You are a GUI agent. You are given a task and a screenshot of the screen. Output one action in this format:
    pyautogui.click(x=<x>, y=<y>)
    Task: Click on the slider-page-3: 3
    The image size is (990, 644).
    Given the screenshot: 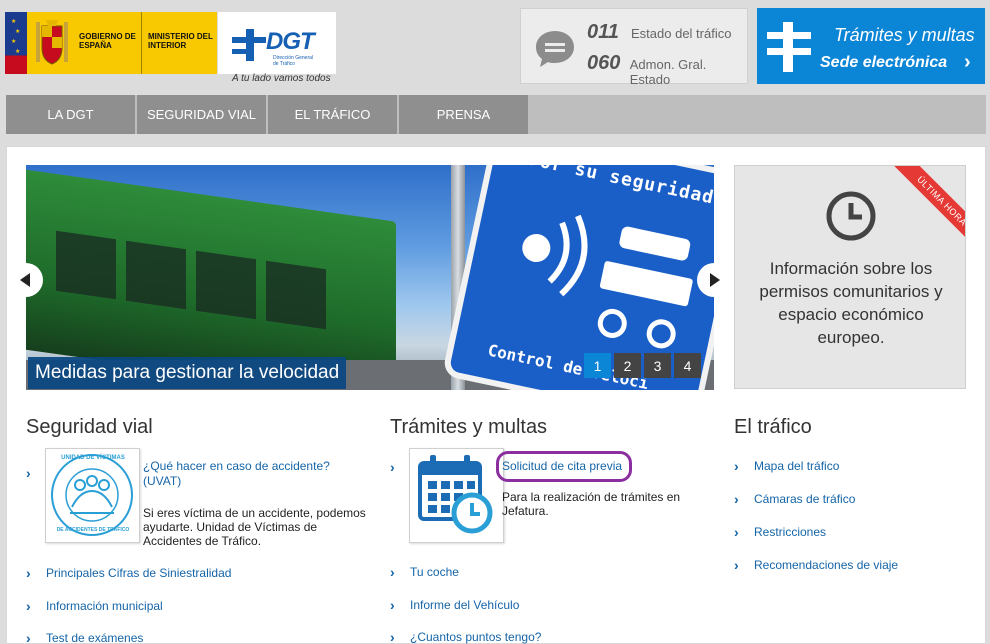 What is the action you would take?
    pyautogui.click(x=657, y=365)
    